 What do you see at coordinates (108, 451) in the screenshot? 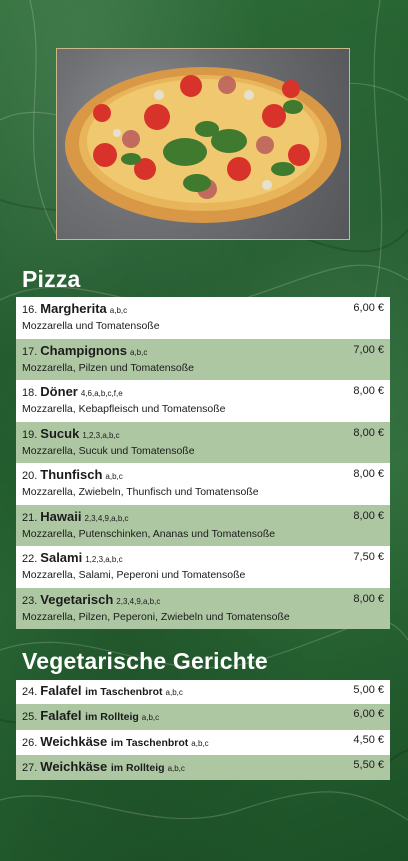
I see `item-description: Mozzarella, Sucuk und Tomatensoße` at bounding box center [108, 451].